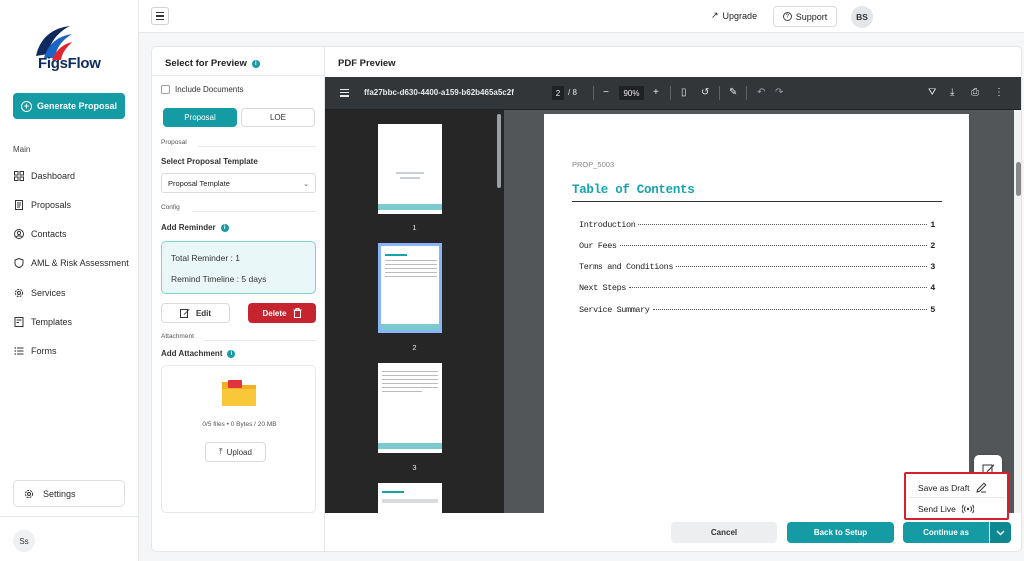  I want to click on nav-section-main: Main, so click(22, 149).